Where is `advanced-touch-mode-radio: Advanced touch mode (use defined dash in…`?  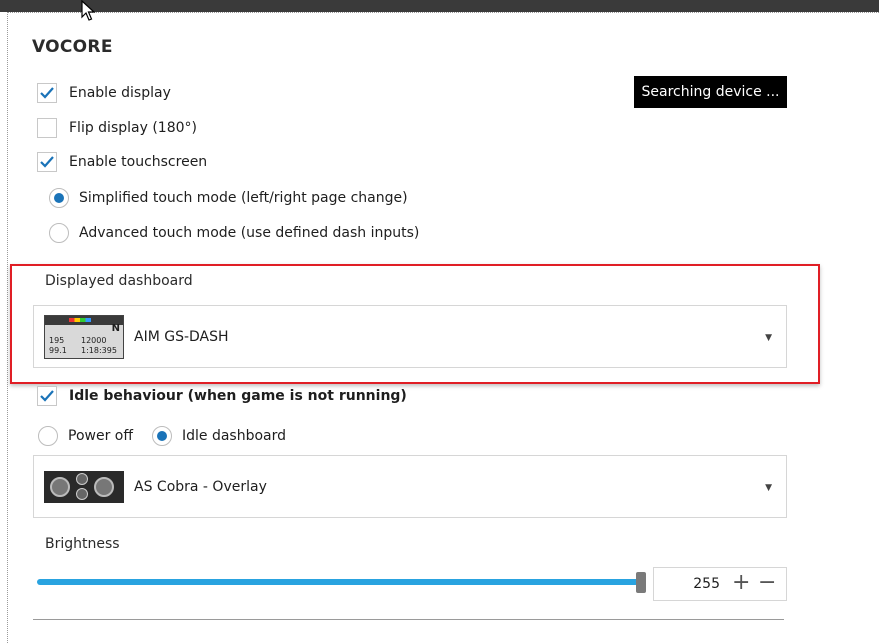
advanced-touch-mode-radio: Advanced touch mode (use defined dash in… is located at coordinates (234, 233).